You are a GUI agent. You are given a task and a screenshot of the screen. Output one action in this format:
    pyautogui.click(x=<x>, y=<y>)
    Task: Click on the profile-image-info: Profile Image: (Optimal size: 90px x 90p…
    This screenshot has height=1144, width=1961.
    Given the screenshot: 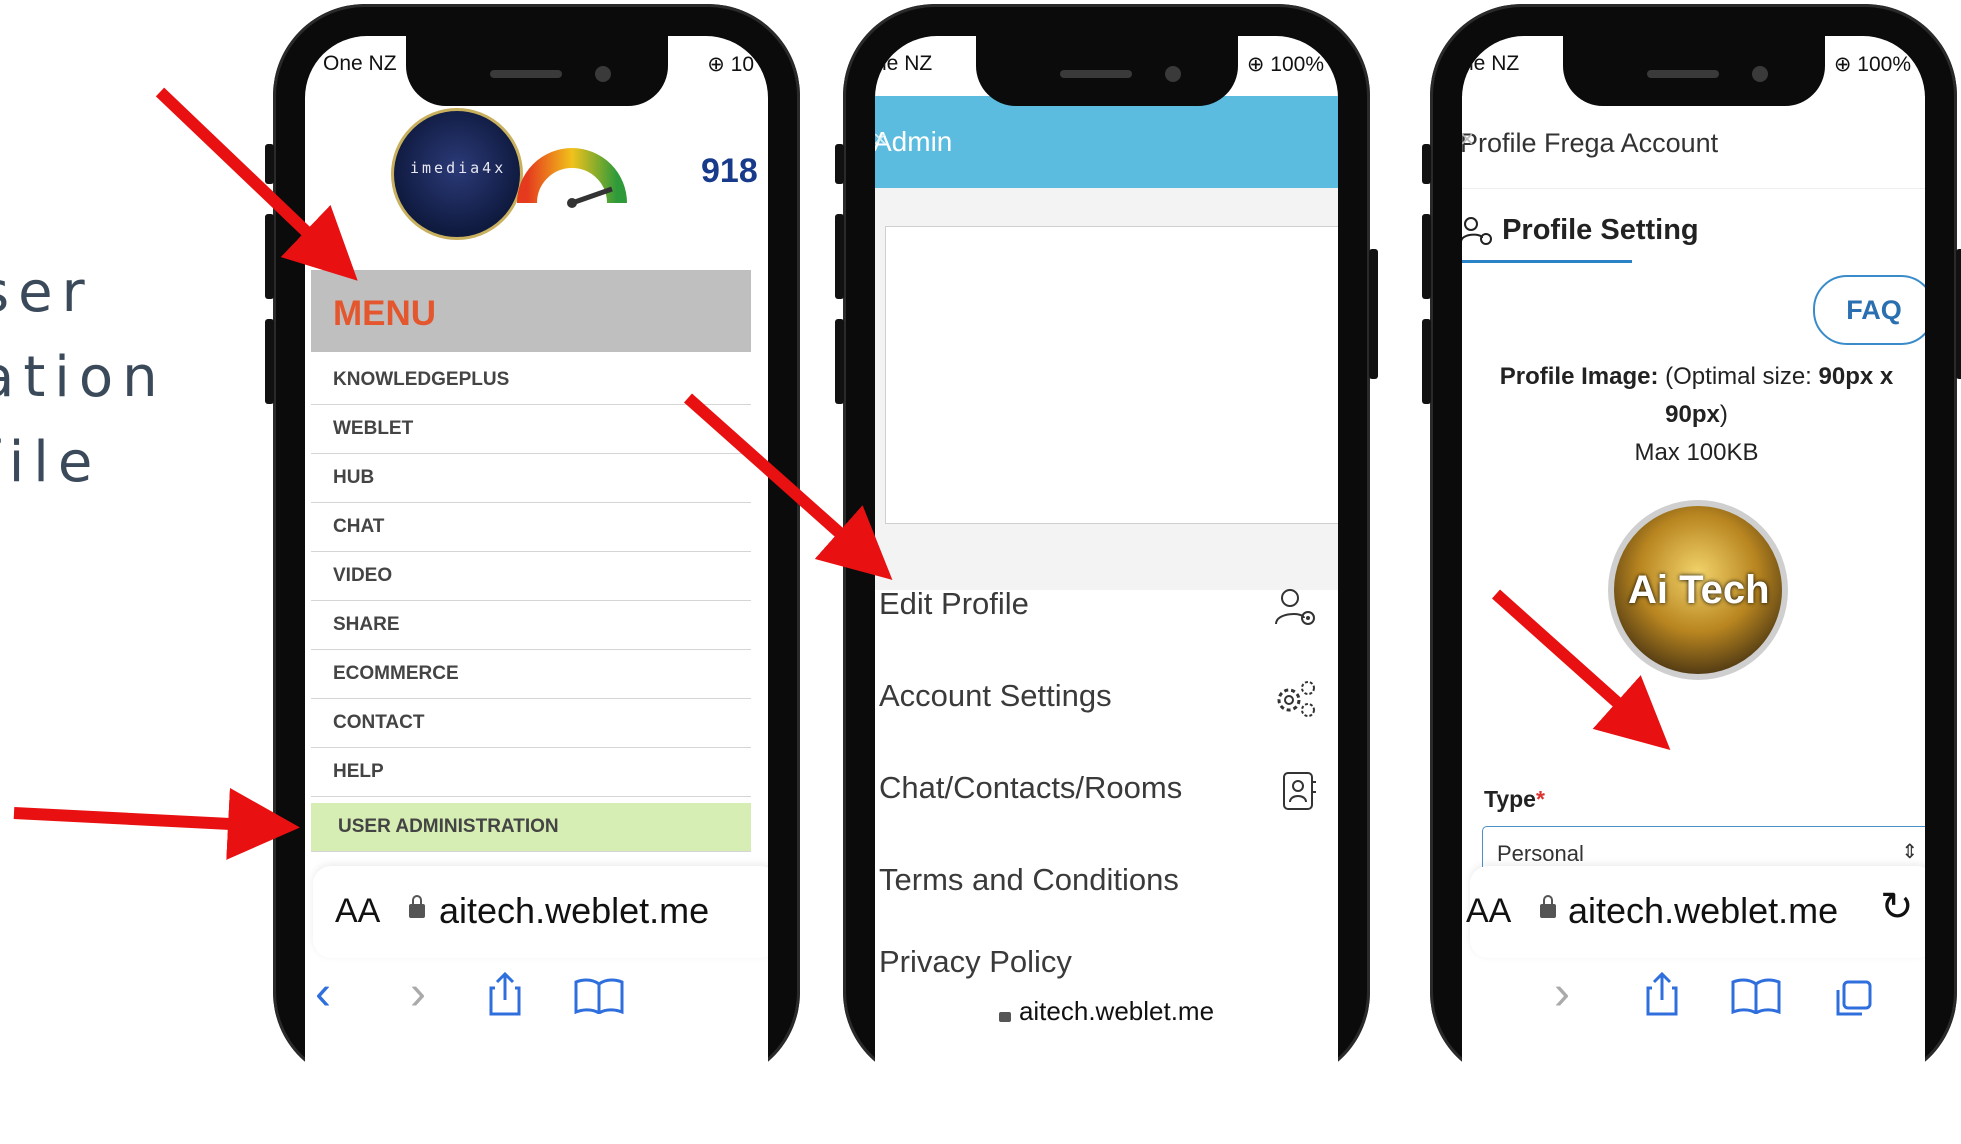 What is the action you would take?
    pyautogui.click(x=1696, y=415)
    